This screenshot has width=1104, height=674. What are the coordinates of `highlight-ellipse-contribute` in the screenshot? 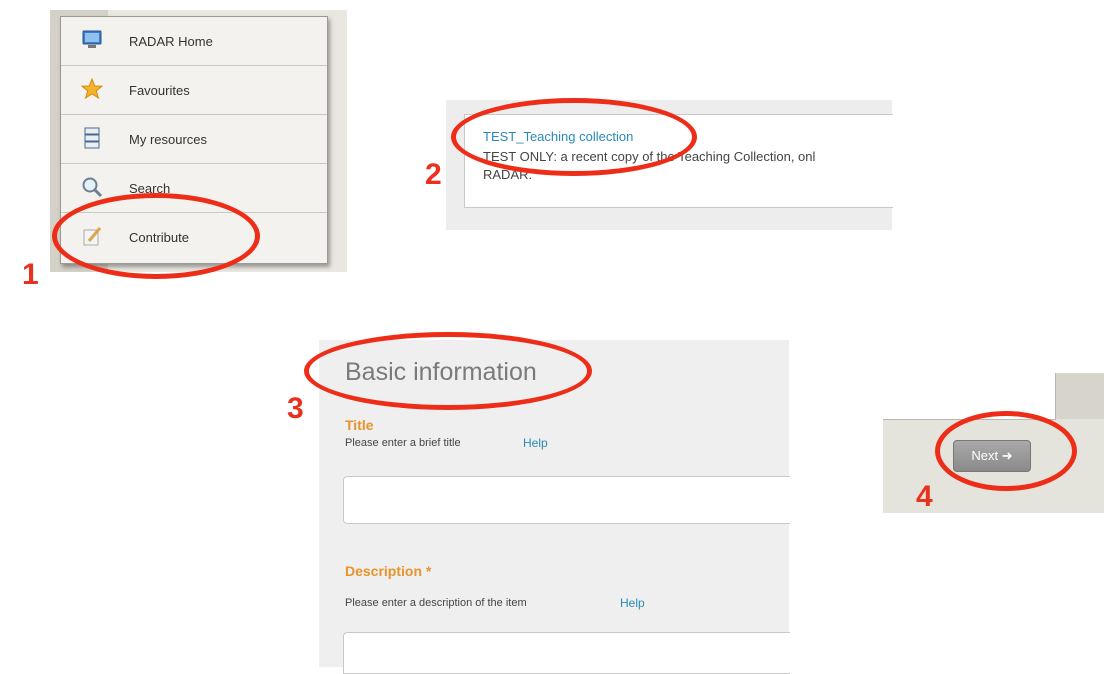 It's located at (156, 236).